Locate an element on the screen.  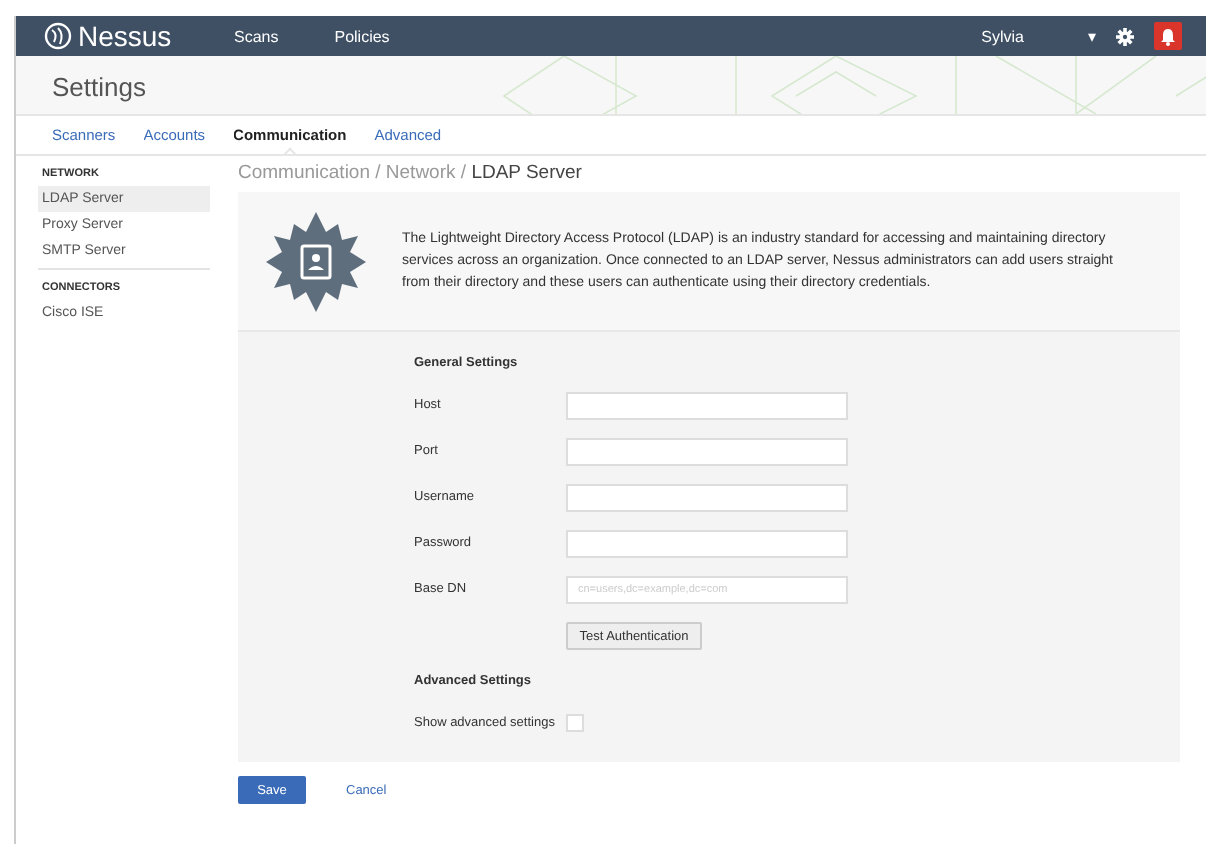
bell-icon is located at coordinates (1168, 36).